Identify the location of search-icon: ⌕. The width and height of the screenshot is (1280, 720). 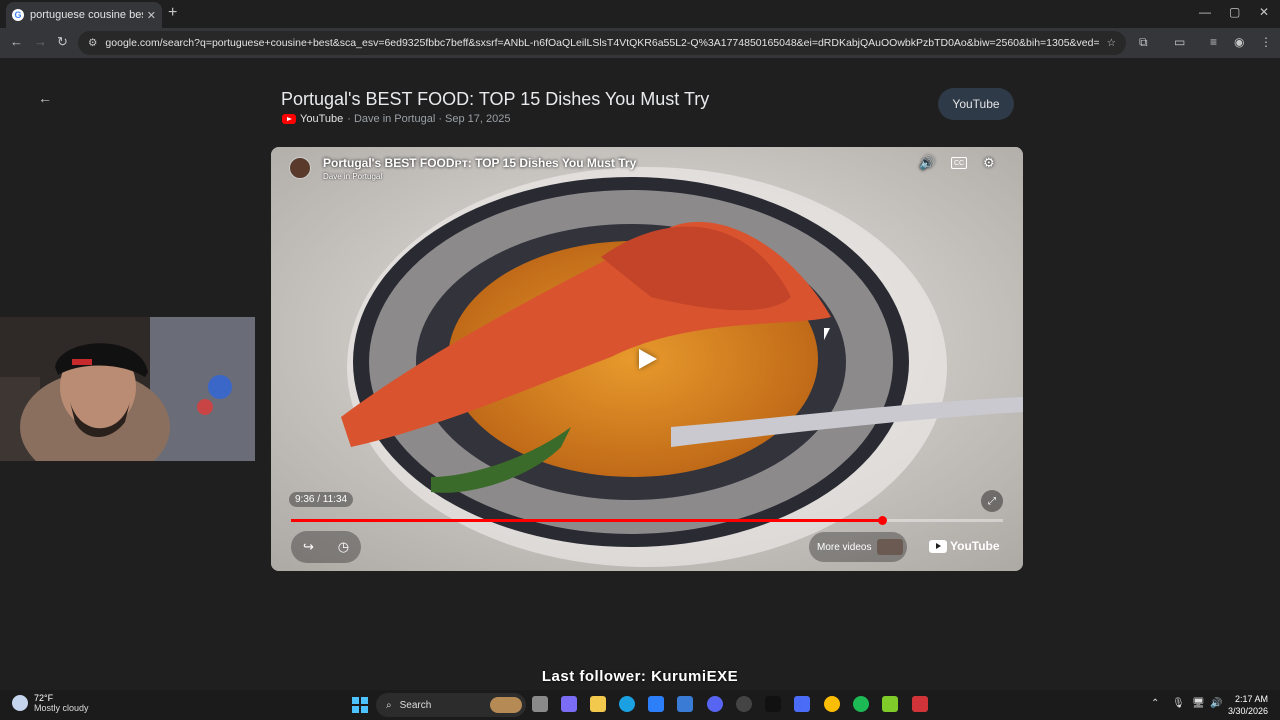
(389, 705).